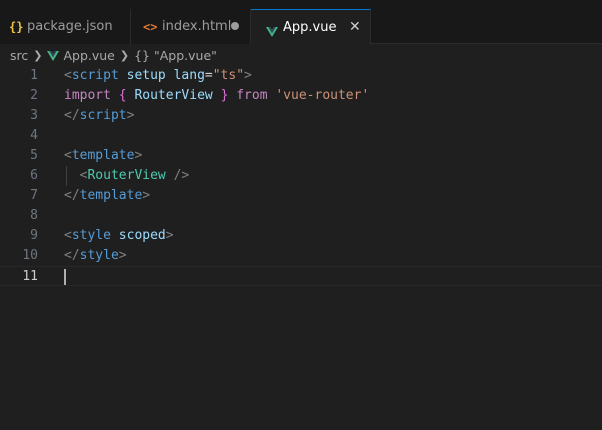 This screenshot has width=602, height=430. Describe the element at coordinates (301, 55) in the screenshot. I see `breadcrumb: src ❯ App.vue ❯ {} "App.vue"` at that location.